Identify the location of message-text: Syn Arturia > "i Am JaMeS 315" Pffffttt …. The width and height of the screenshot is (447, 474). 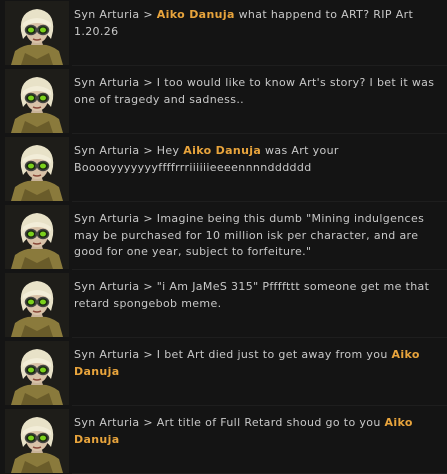
(259, 295).